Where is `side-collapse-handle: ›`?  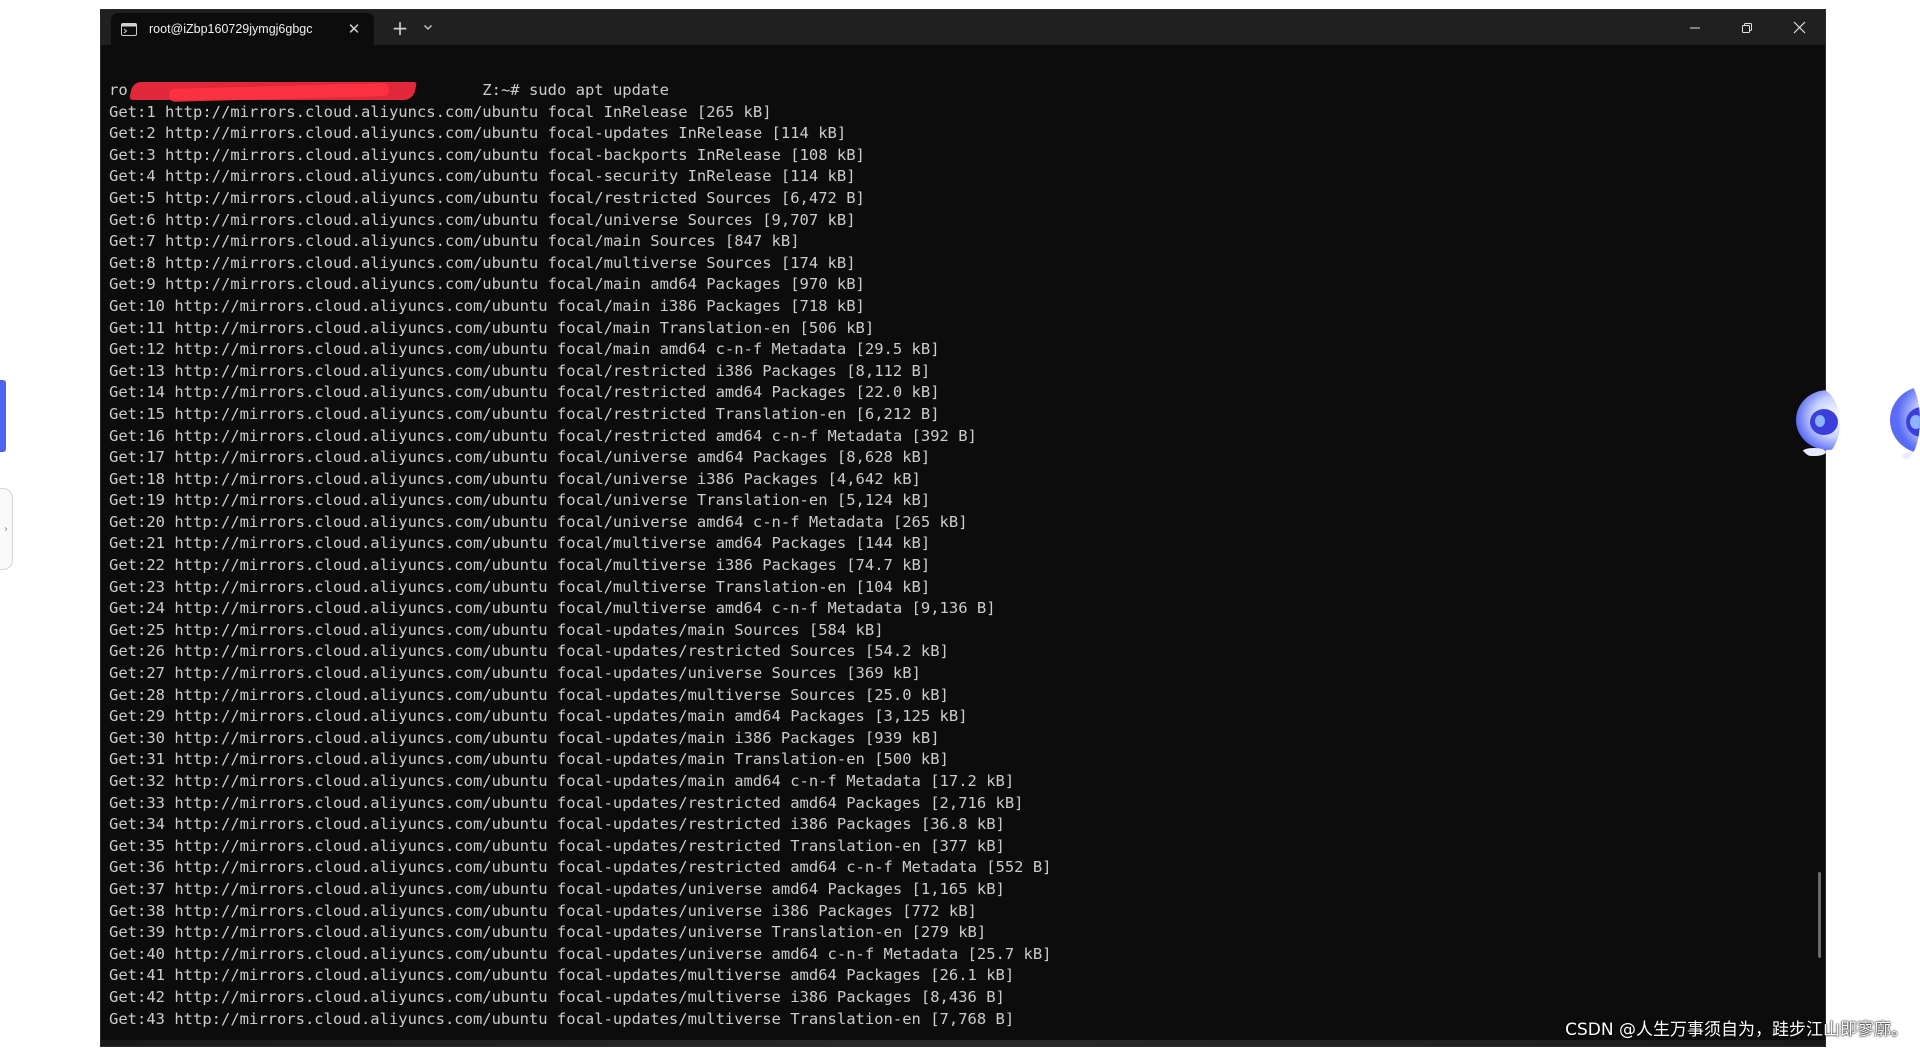 side-collapse-handle: › is located at coordinates (6, 529).